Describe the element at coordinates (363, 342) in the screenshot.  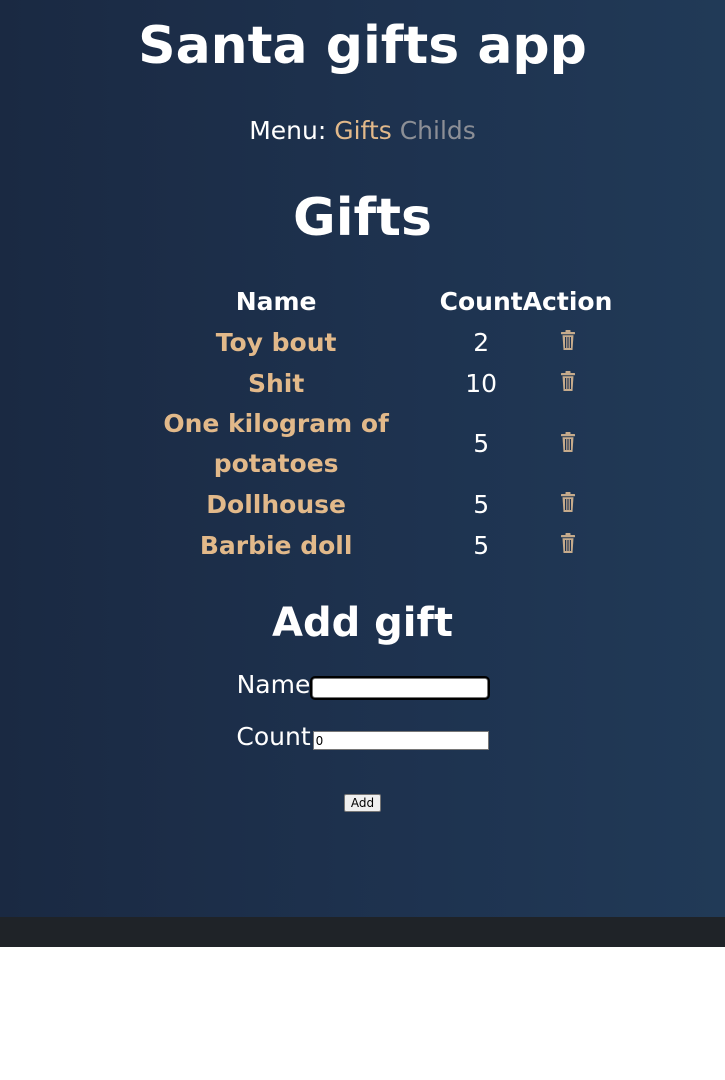
I see `table-row: Toy bout 2` at that location.